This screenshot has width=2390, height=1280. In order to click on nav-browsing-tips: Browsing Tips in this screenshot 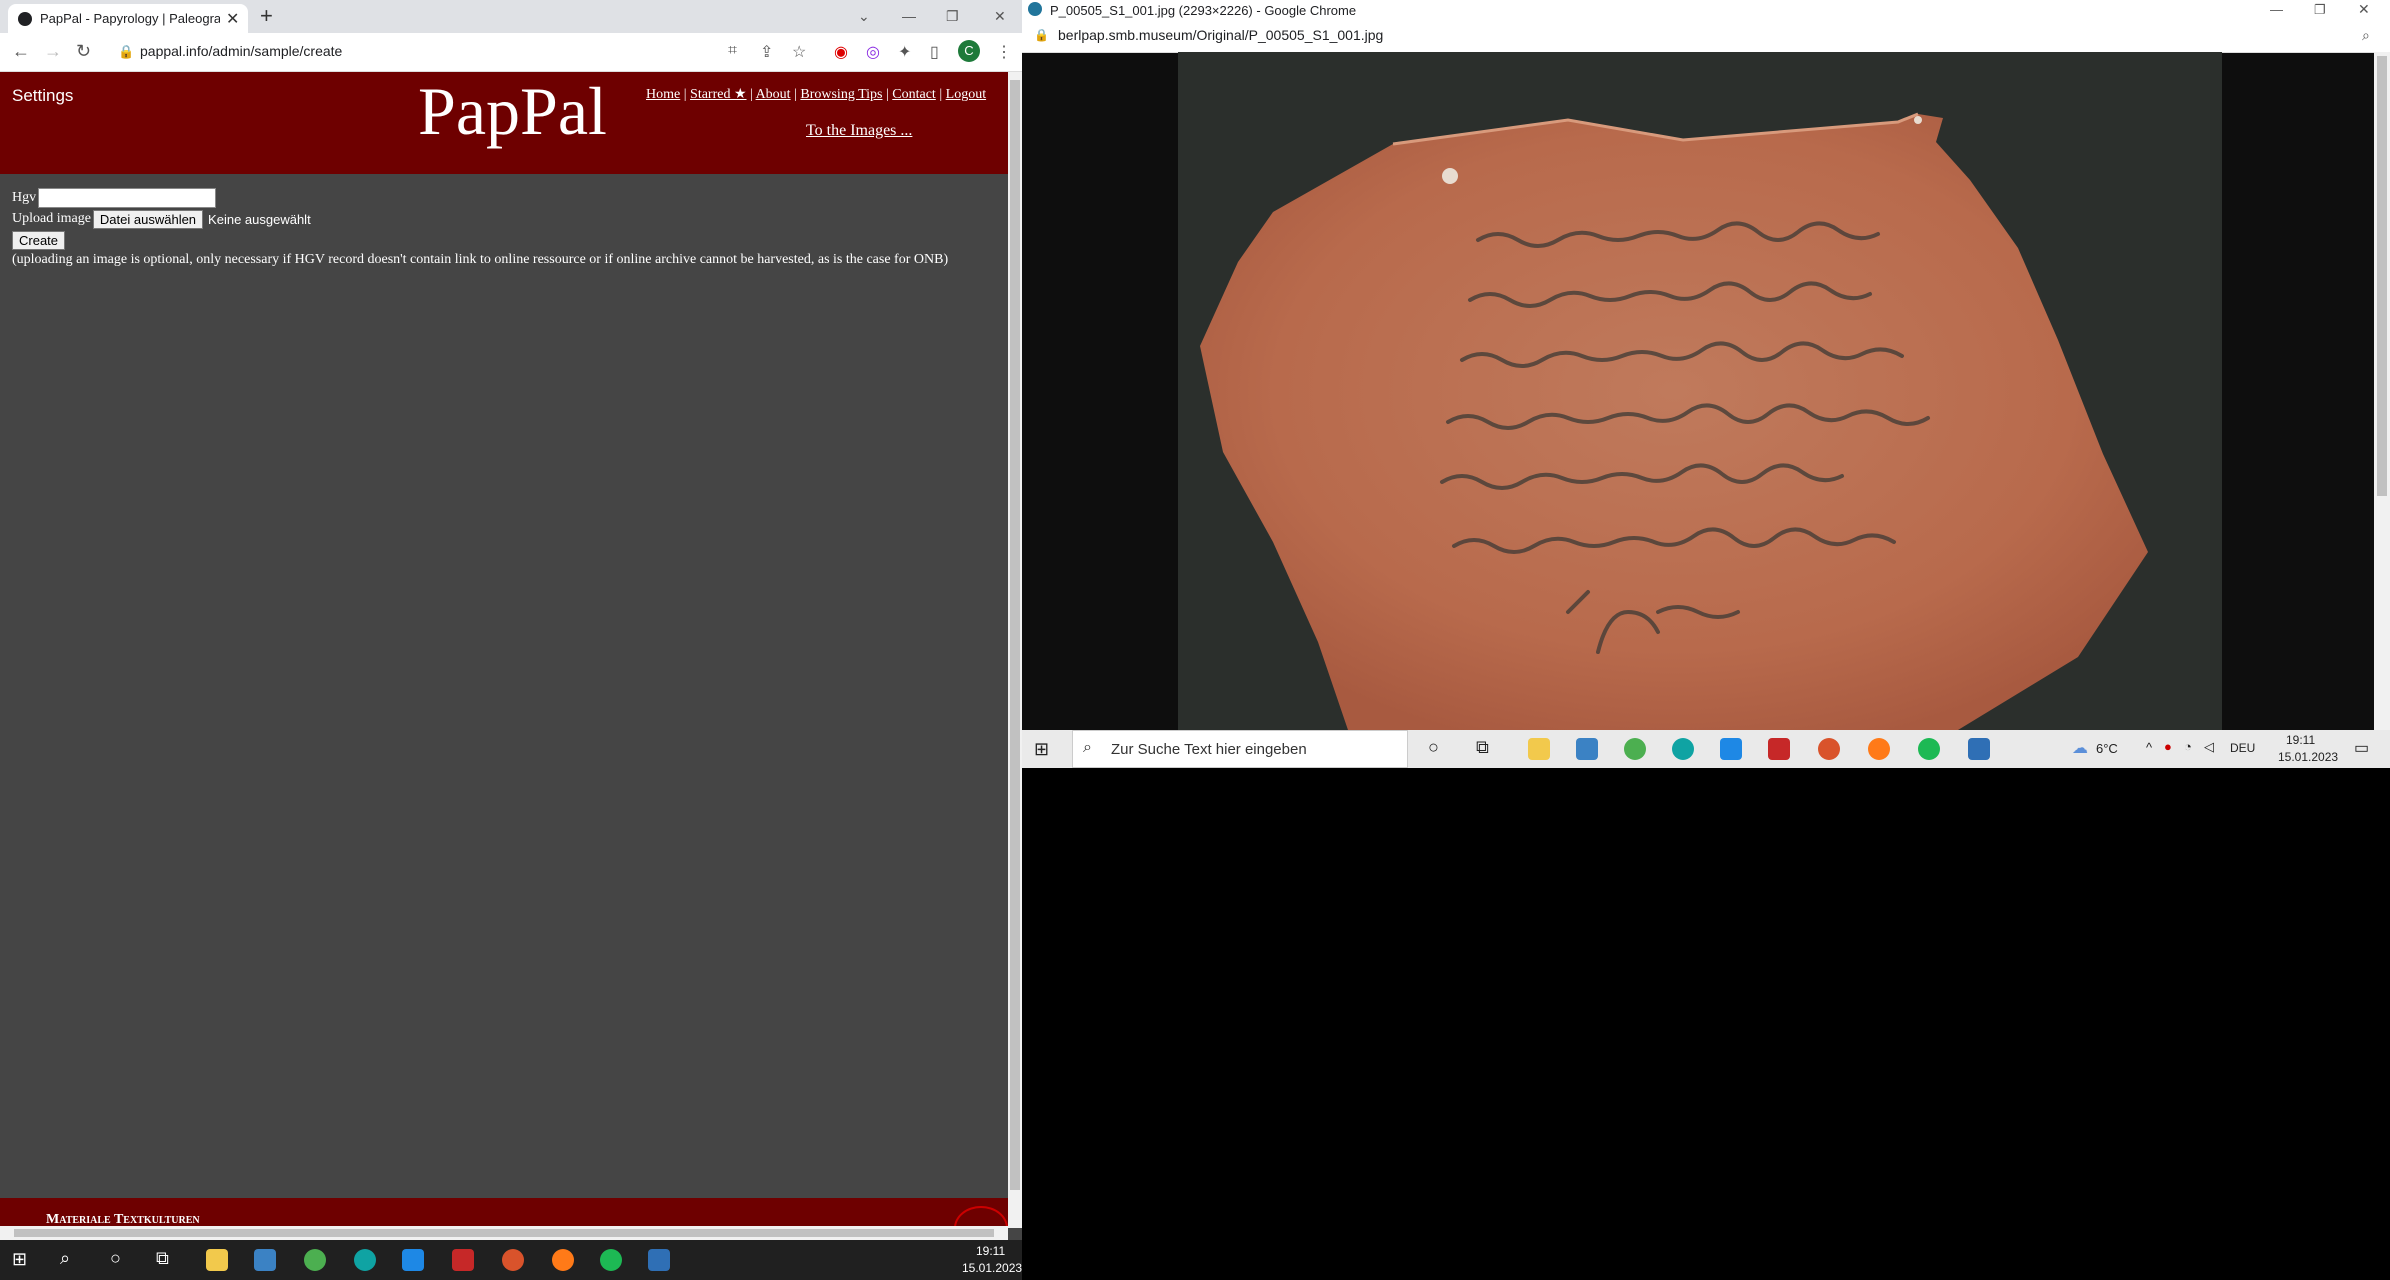, I will do `click(841, 94)`.